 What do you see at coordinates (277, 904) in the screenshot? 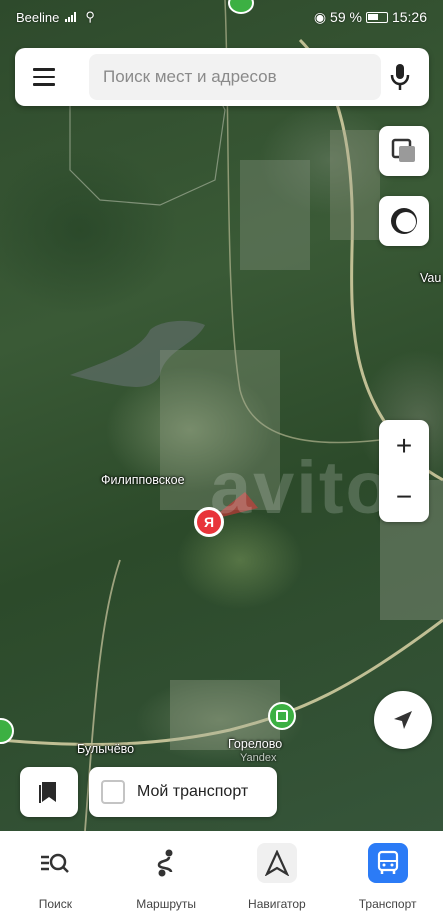
I see `tab-label: Навигатор` at bounding box center [277, 904].